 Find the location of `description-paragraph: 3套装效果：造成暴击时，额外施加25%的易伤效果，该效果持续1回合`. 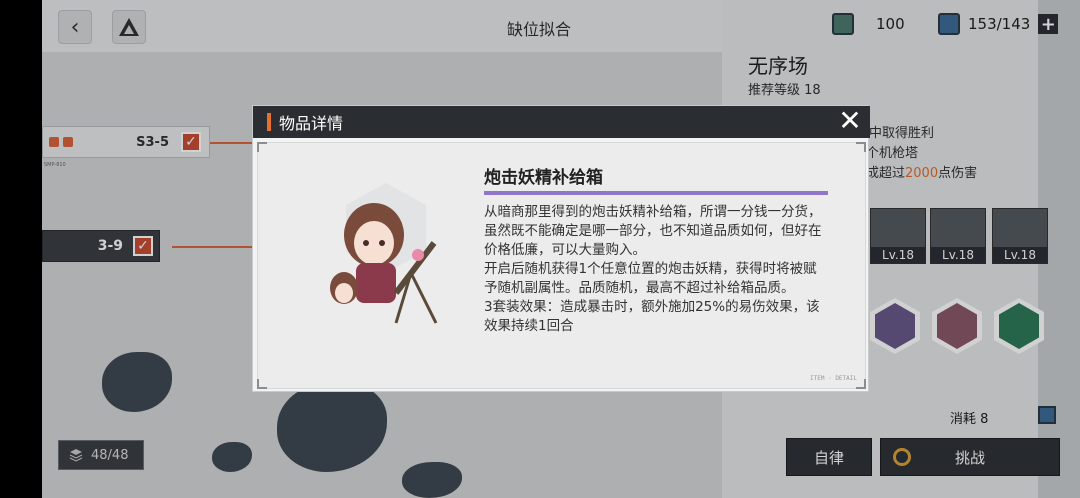

description-paragraph: 3套装效果：造成暴击时，额外施加25%的易伤效果，该效果持续1回合 is located at coordinates (652, 316).